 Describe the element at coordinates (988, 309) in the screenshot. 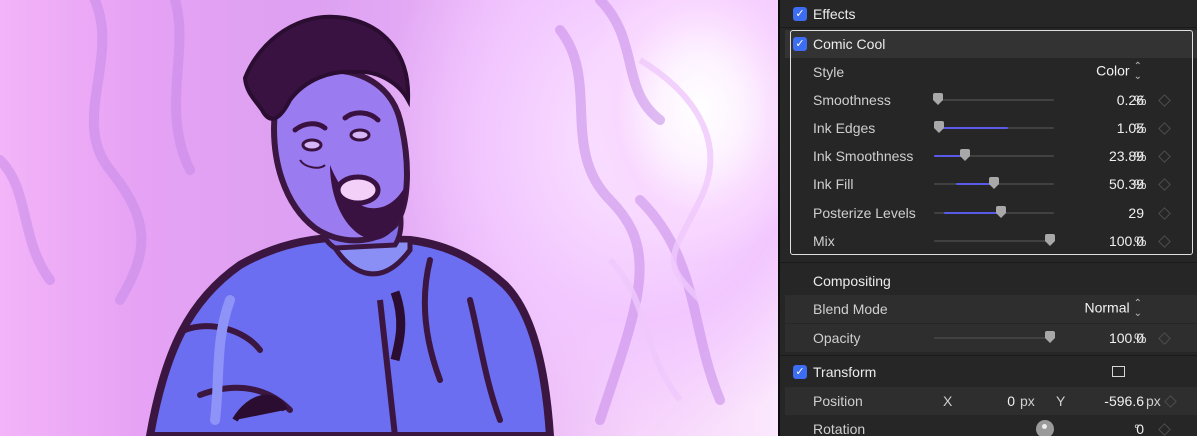

I see `param-row-blend-mode: Blend Mode Normal ⌃ ⌄` at that location.